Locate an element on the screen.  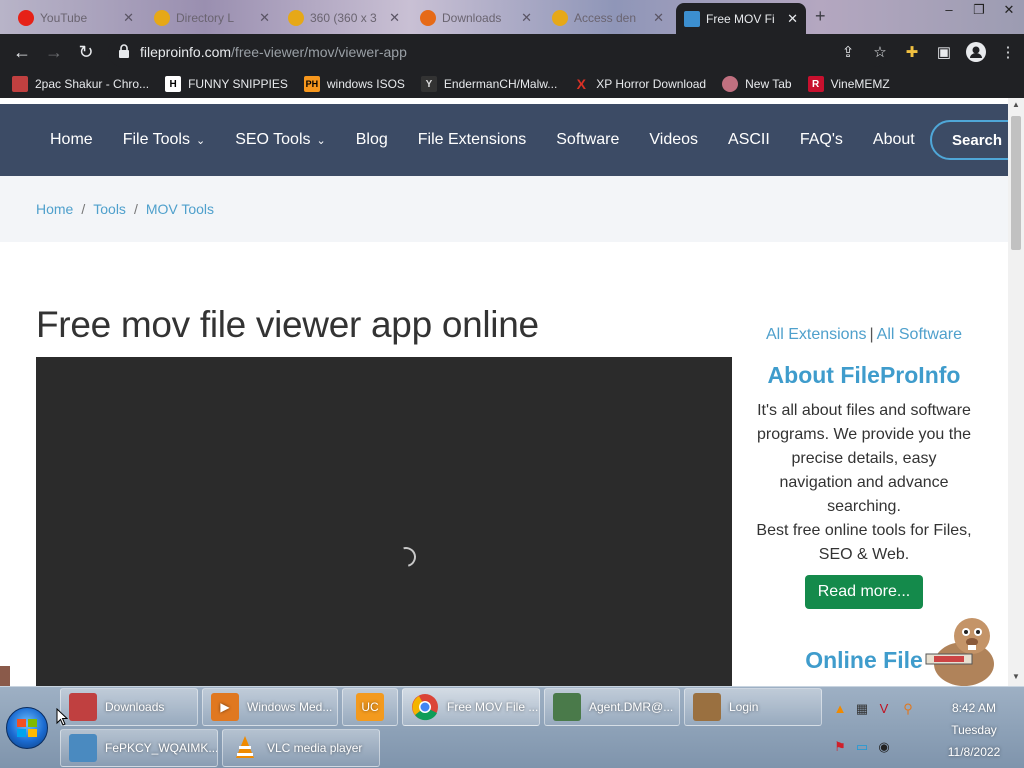
nav-seo-tools: SEO Tools ⌄ is located at coordinates (280, 140).